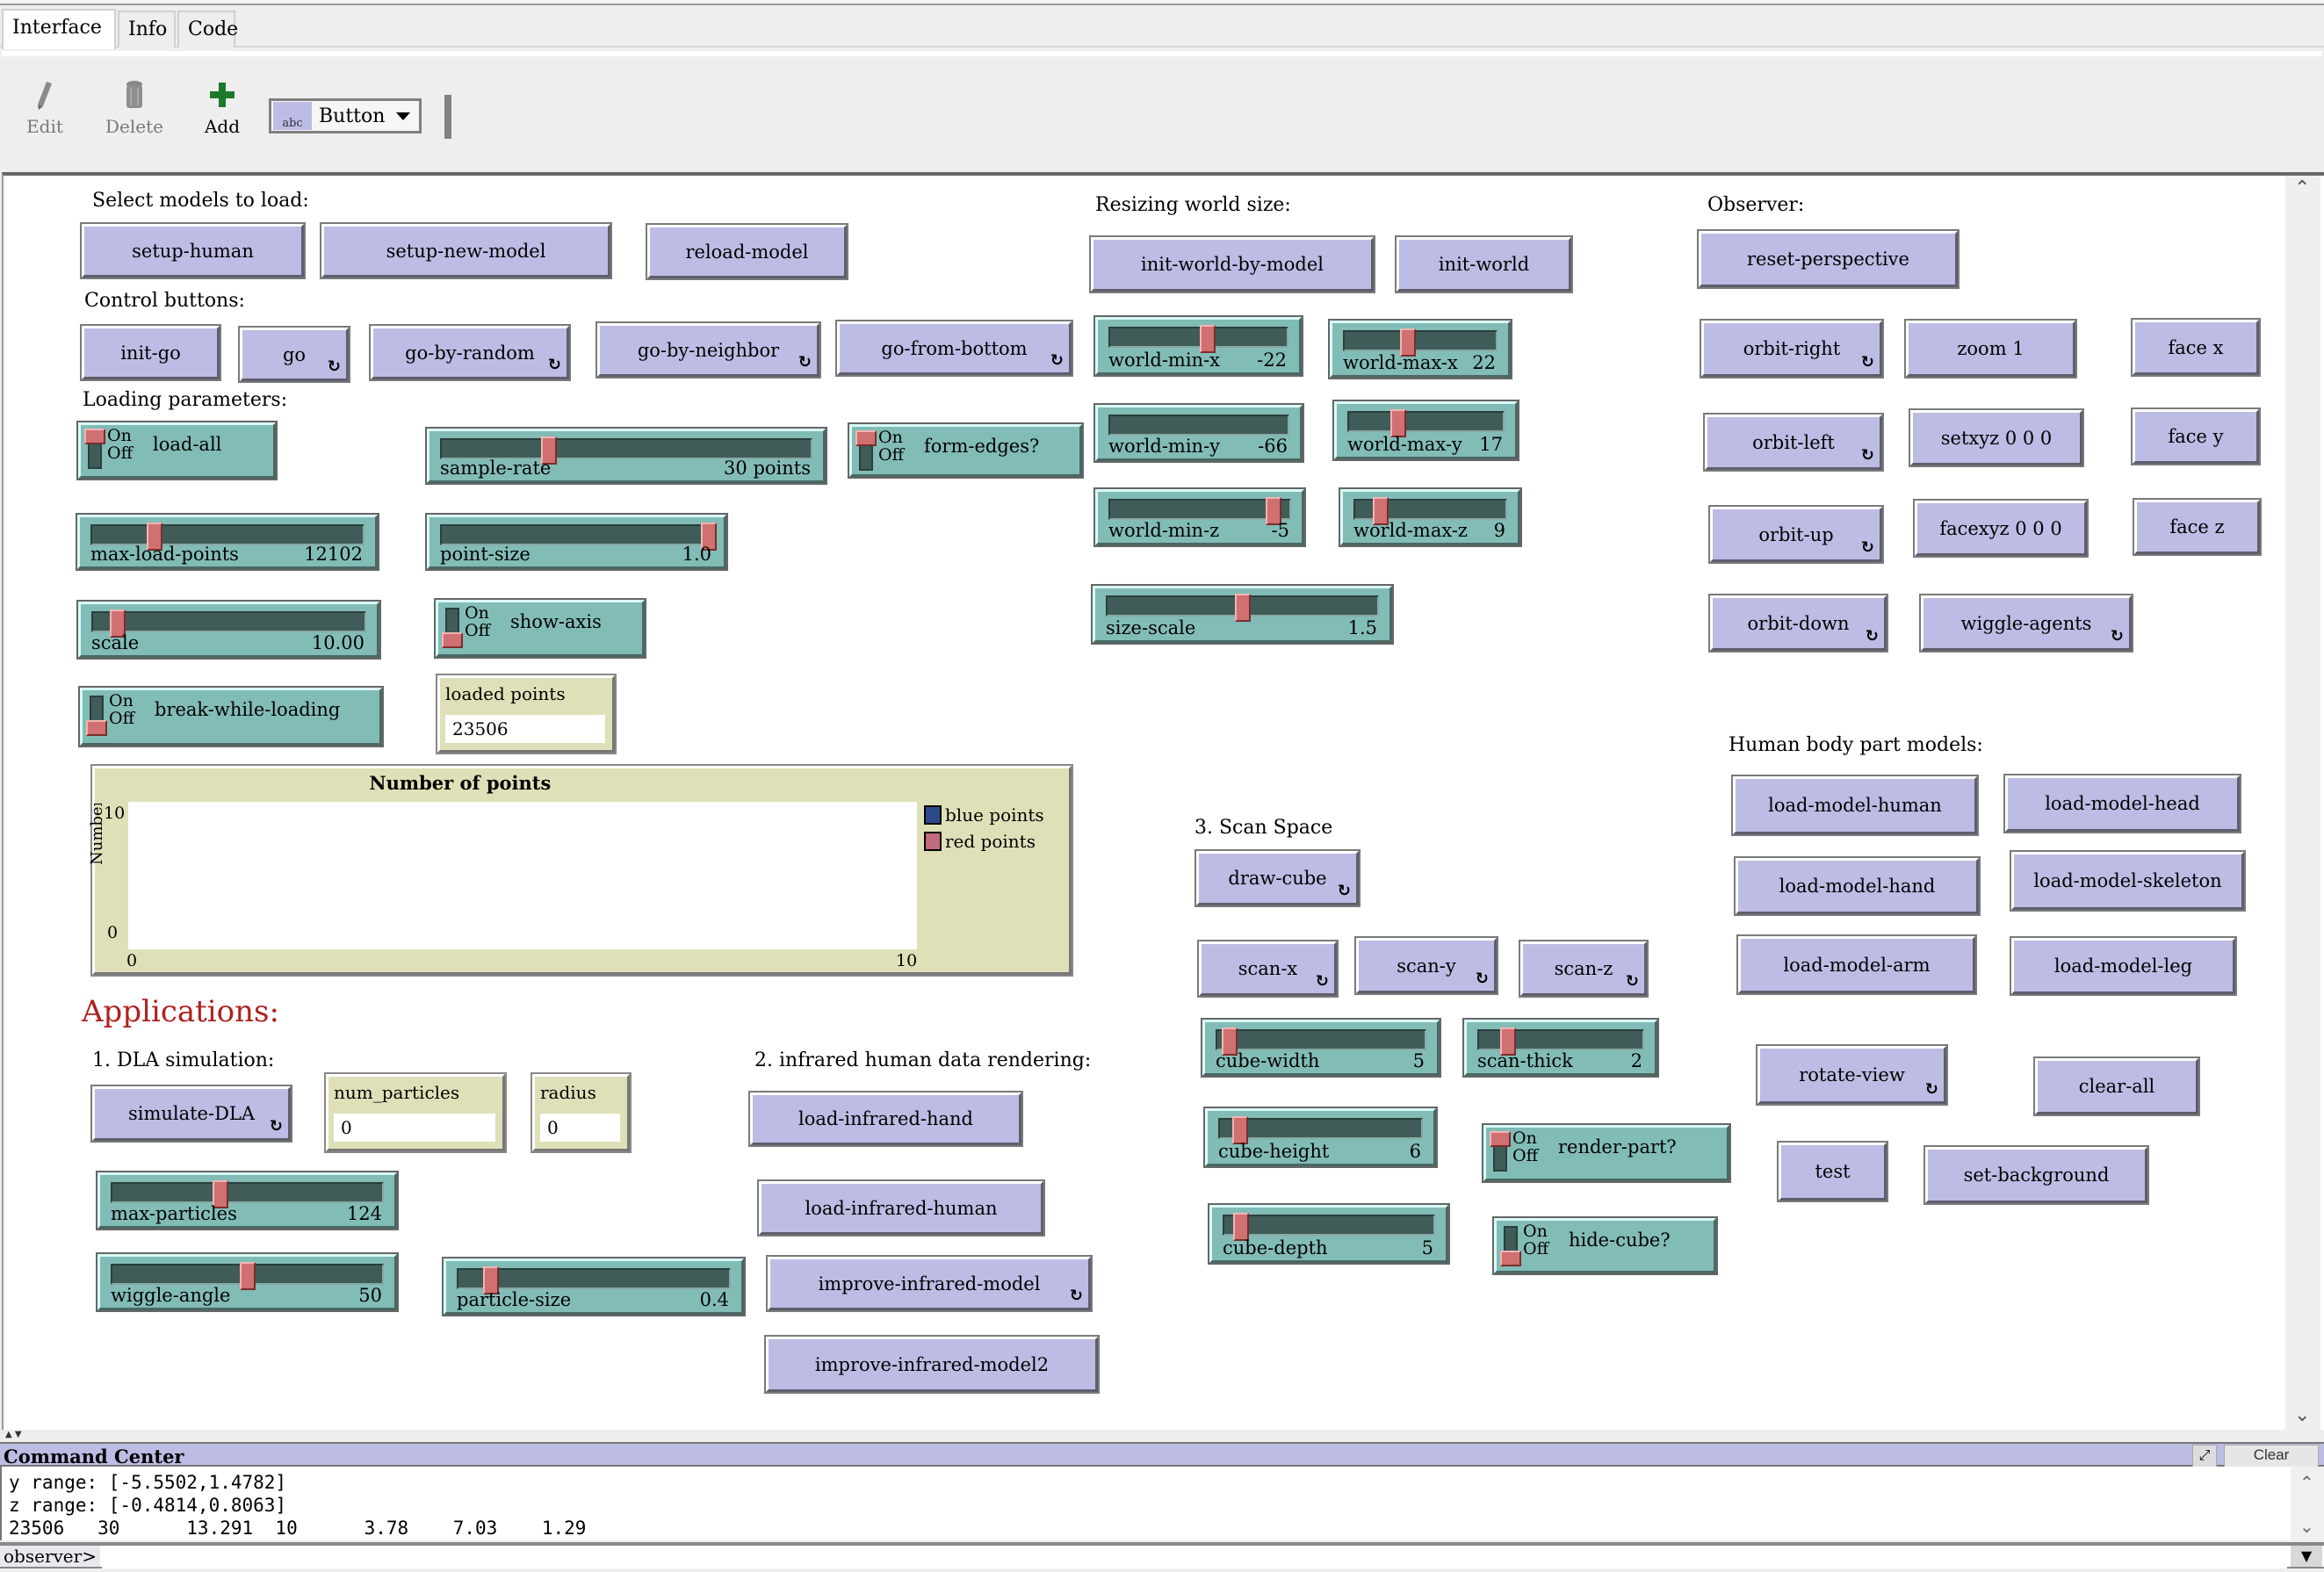  I want to click on point-size-slider: point-size 1.0, so click(576, 542).